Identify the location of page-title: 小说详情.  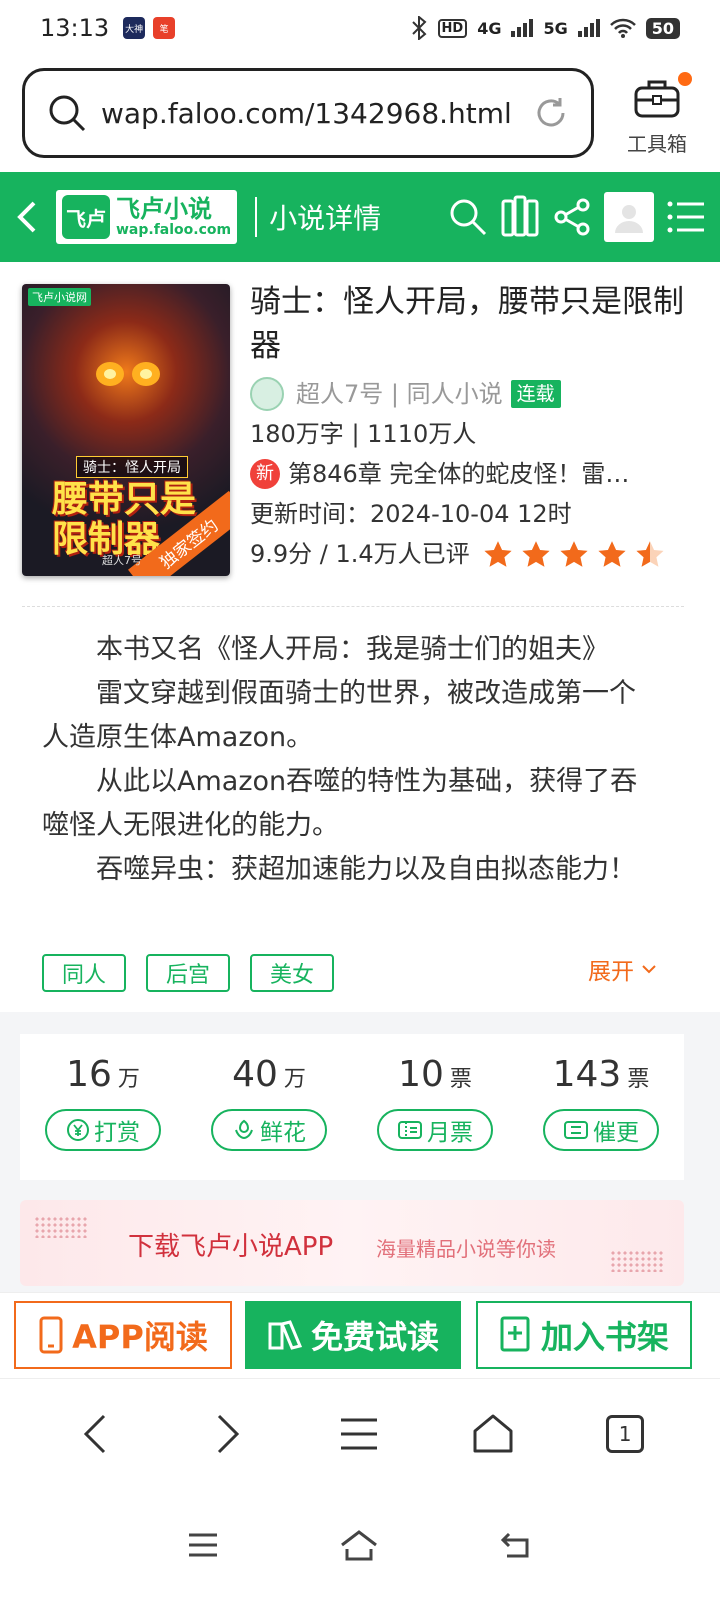
(325, 218).